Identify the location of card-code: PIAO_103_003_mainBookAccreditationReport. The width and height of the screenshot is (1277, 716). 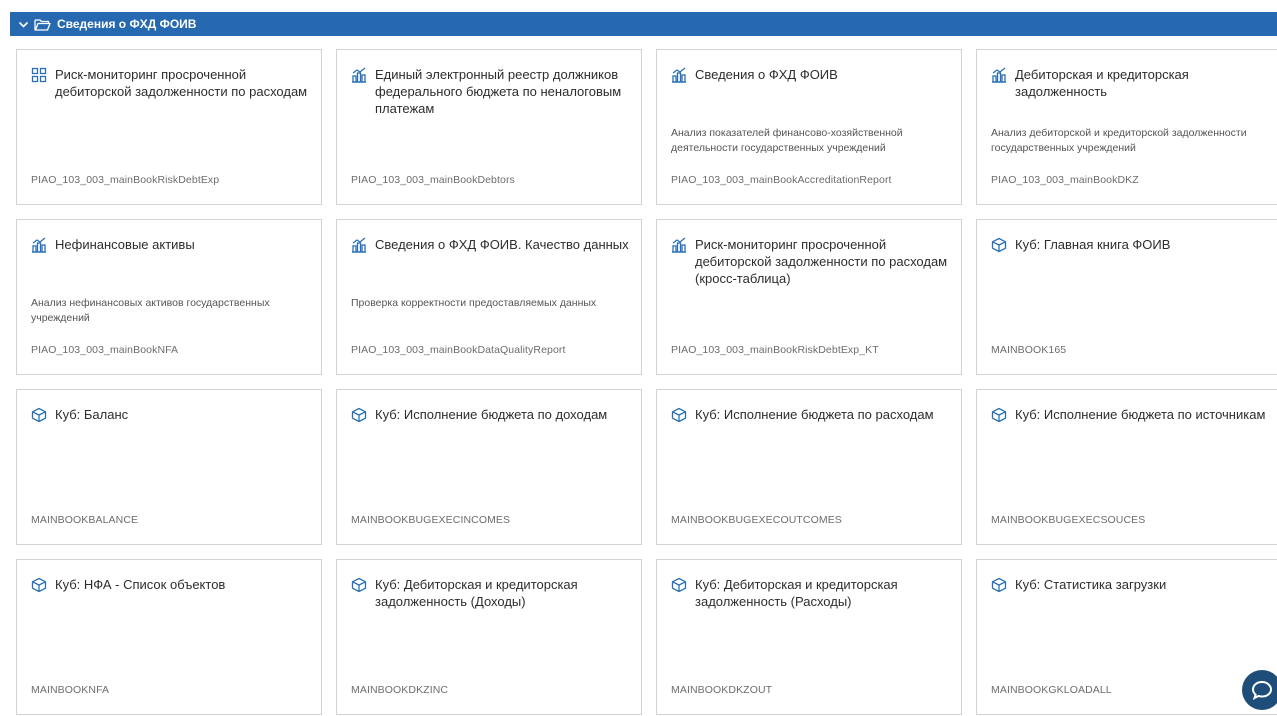
(781, 180).